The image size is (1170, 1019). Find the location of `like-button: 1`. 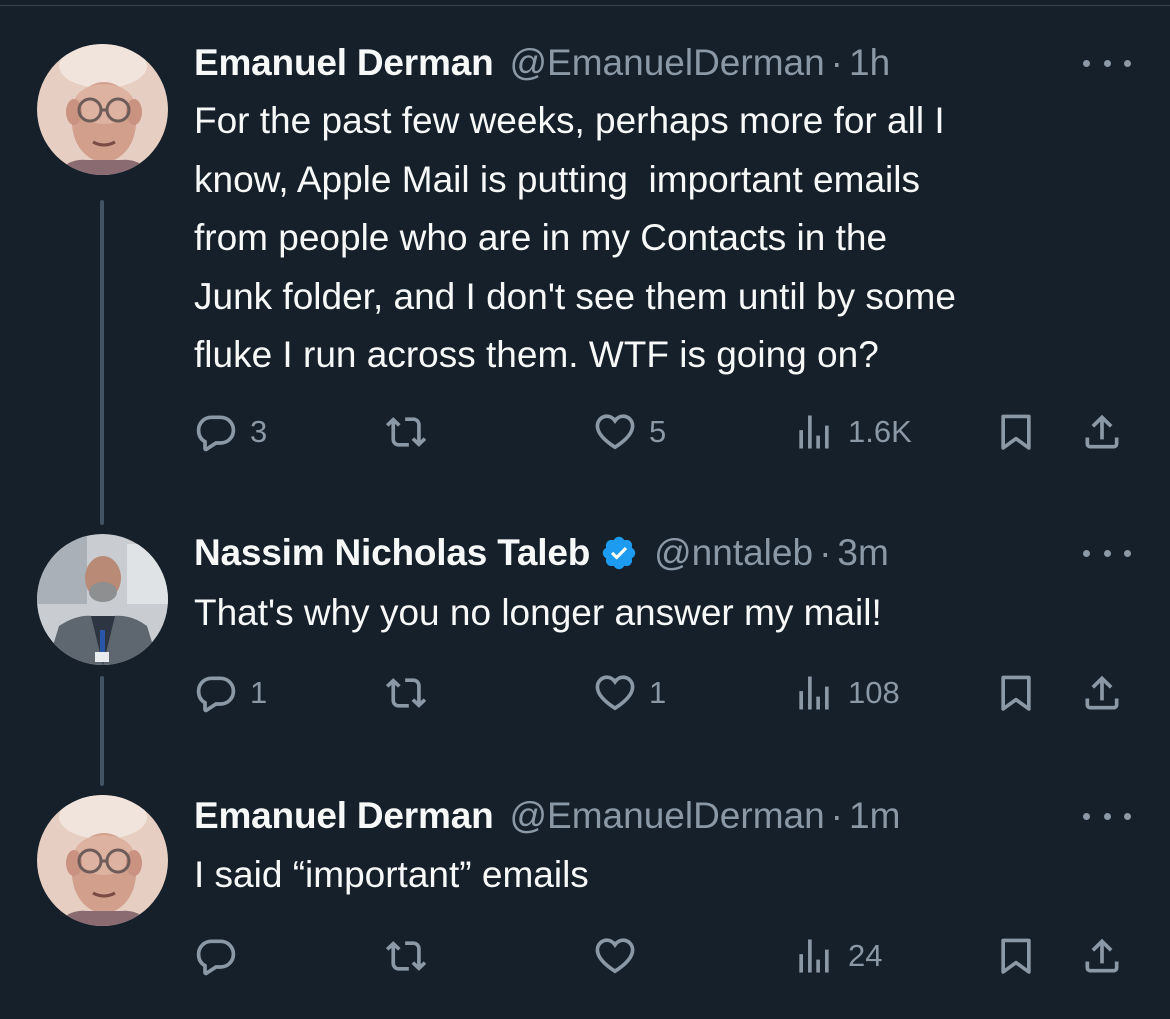

like-button: 1 is located at coordinates (629, 693).